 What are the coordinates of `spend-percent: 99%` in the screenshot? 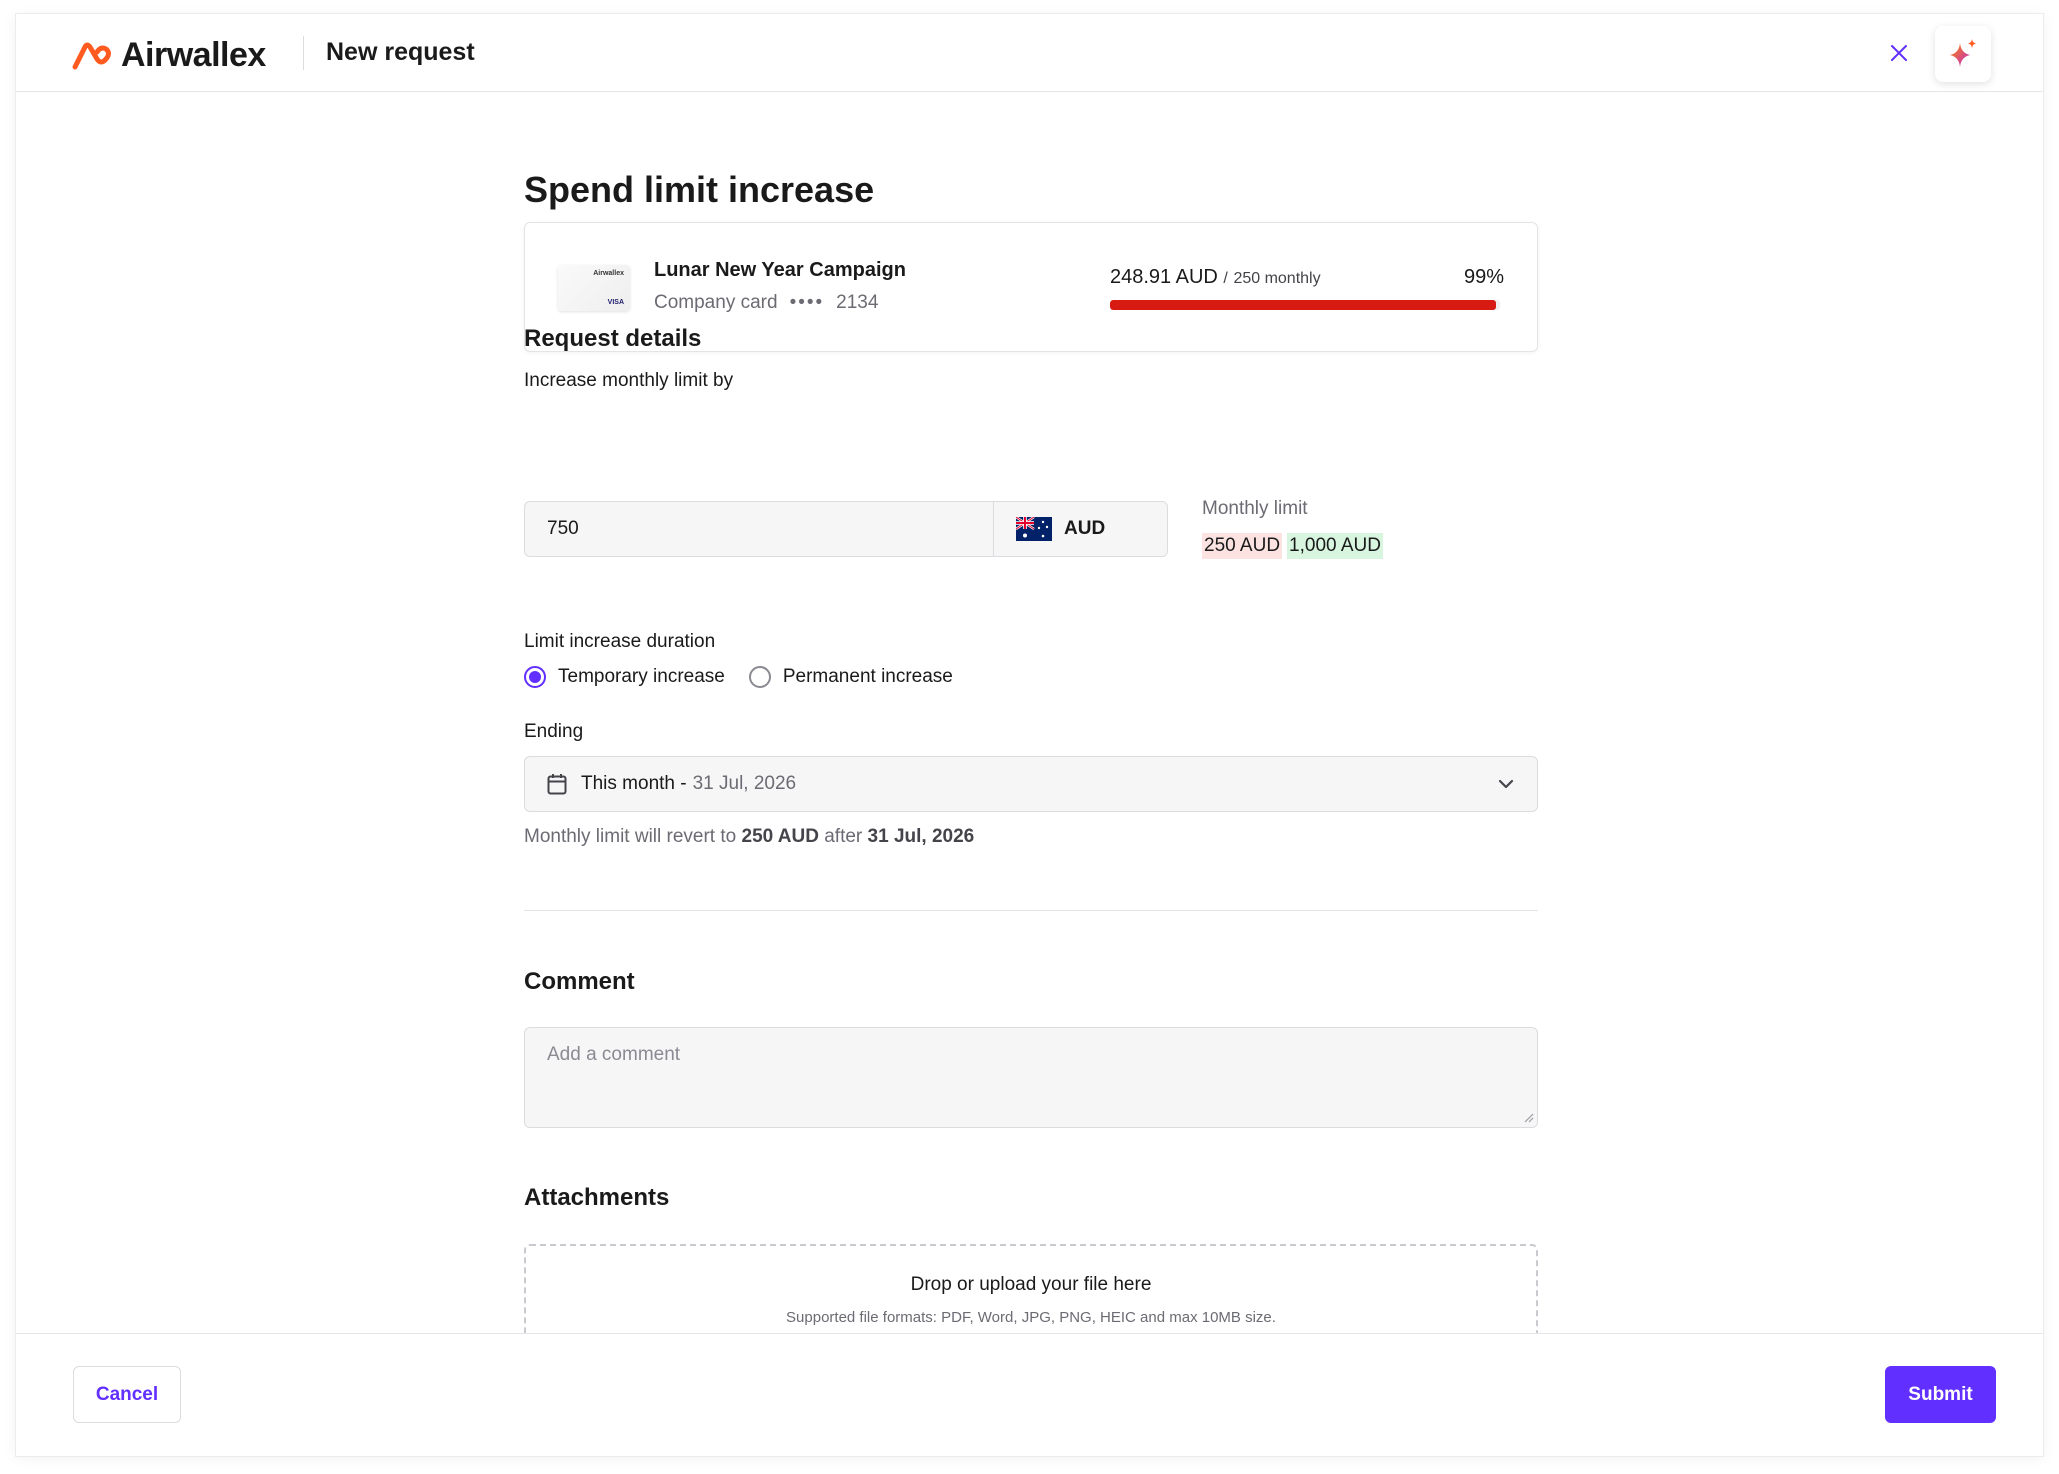 It's located at (1483, 277).